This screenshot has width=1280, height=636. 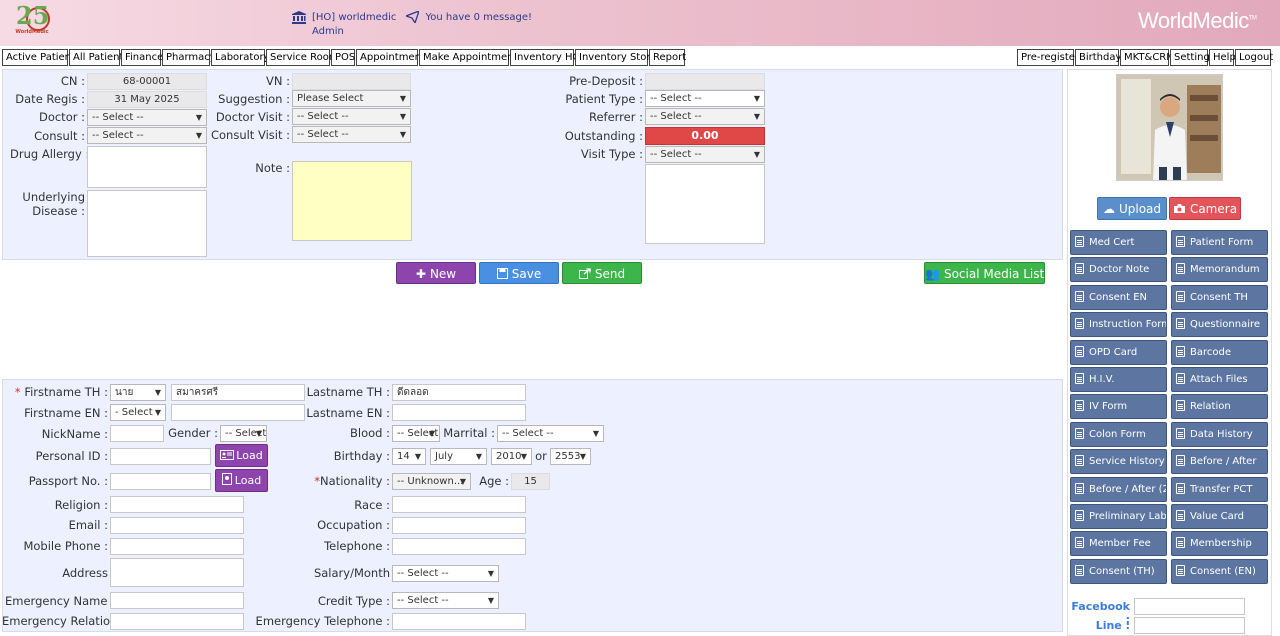 What do you see at coordinates (138, 392) in the screenshot?
I see `title-th-select: นาย ▼` at bounding box center [138, 392].